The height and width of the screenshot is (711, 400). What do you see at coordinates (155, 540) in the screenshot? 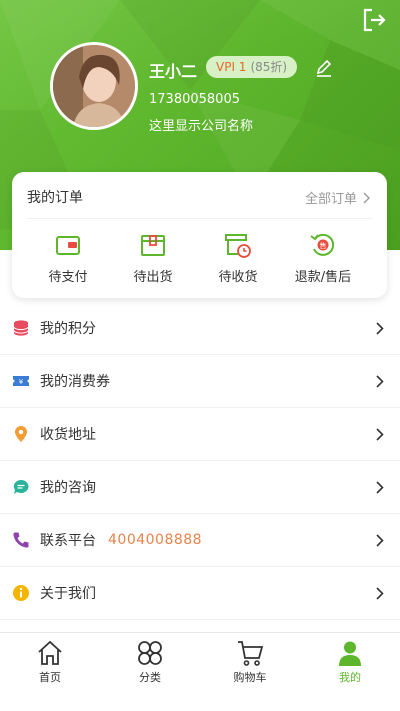
I see `platform-hotline: 4004008888` at bounding box center [155, 540].